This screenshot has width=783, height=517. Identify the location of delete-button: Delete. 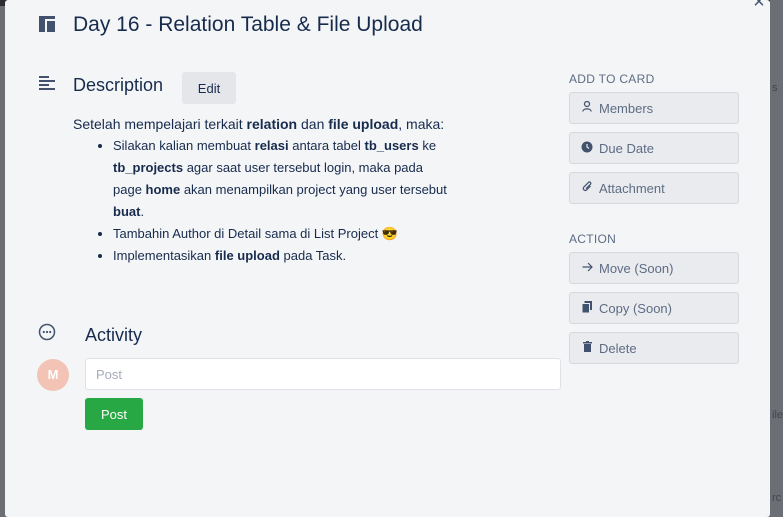
(654, 348).